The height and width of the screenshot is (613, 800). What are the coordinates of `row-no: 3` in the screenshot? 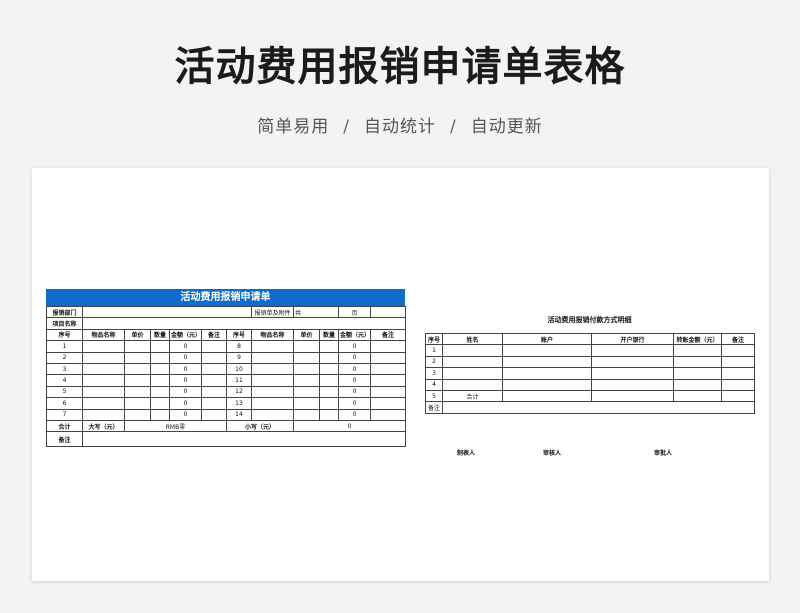 It's located at (64, 369).